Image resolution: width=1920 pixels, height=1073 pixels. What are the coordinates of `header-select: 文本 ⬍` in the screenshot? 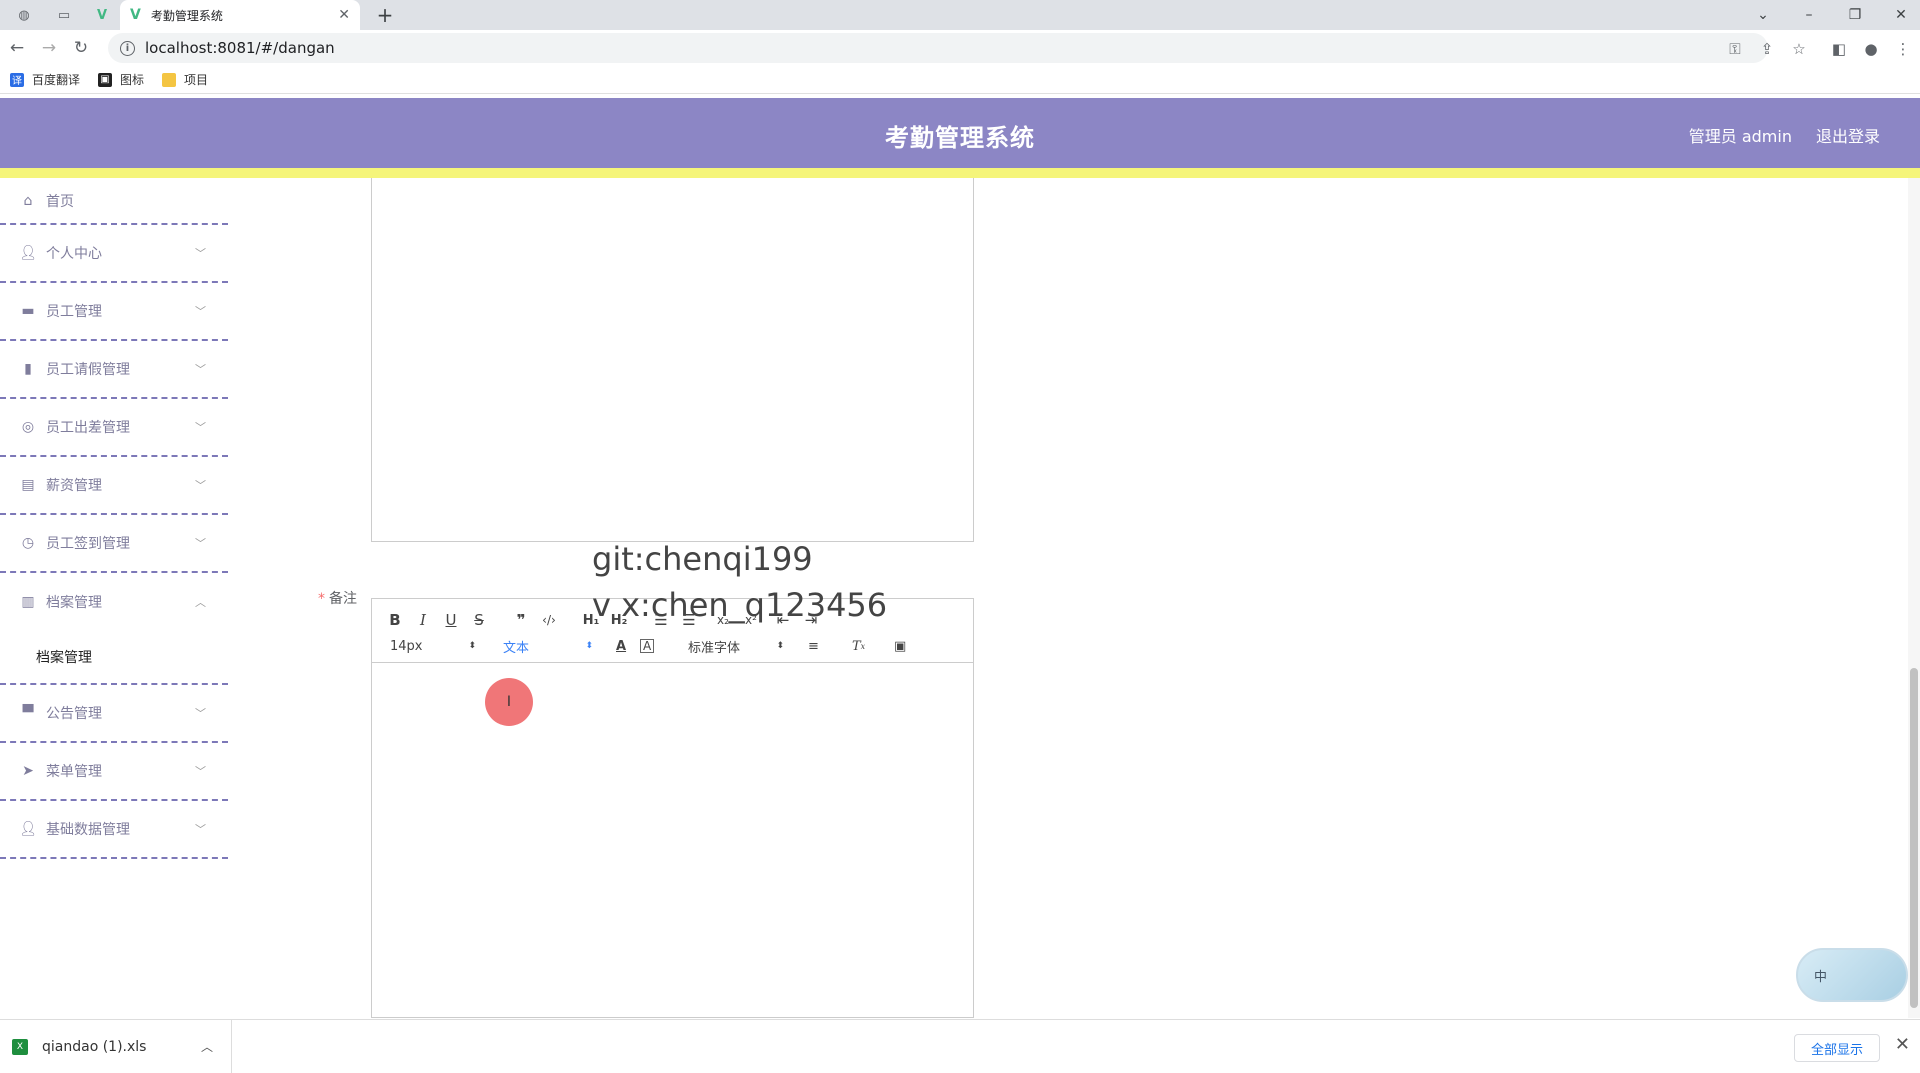 It's located at (548, 646).